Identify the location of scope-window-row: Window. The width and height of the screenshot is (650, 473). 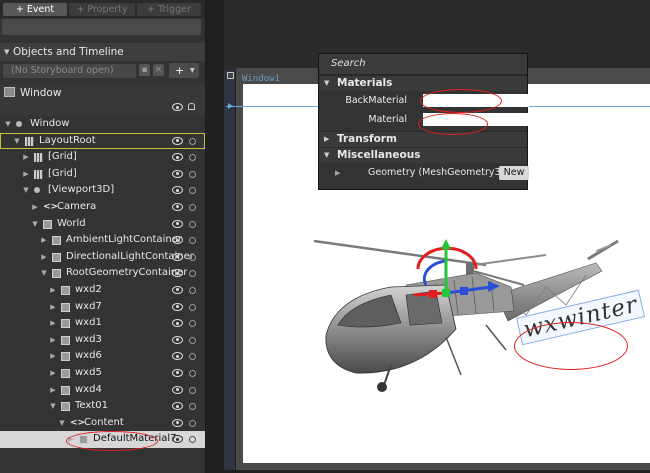
(102, 100).